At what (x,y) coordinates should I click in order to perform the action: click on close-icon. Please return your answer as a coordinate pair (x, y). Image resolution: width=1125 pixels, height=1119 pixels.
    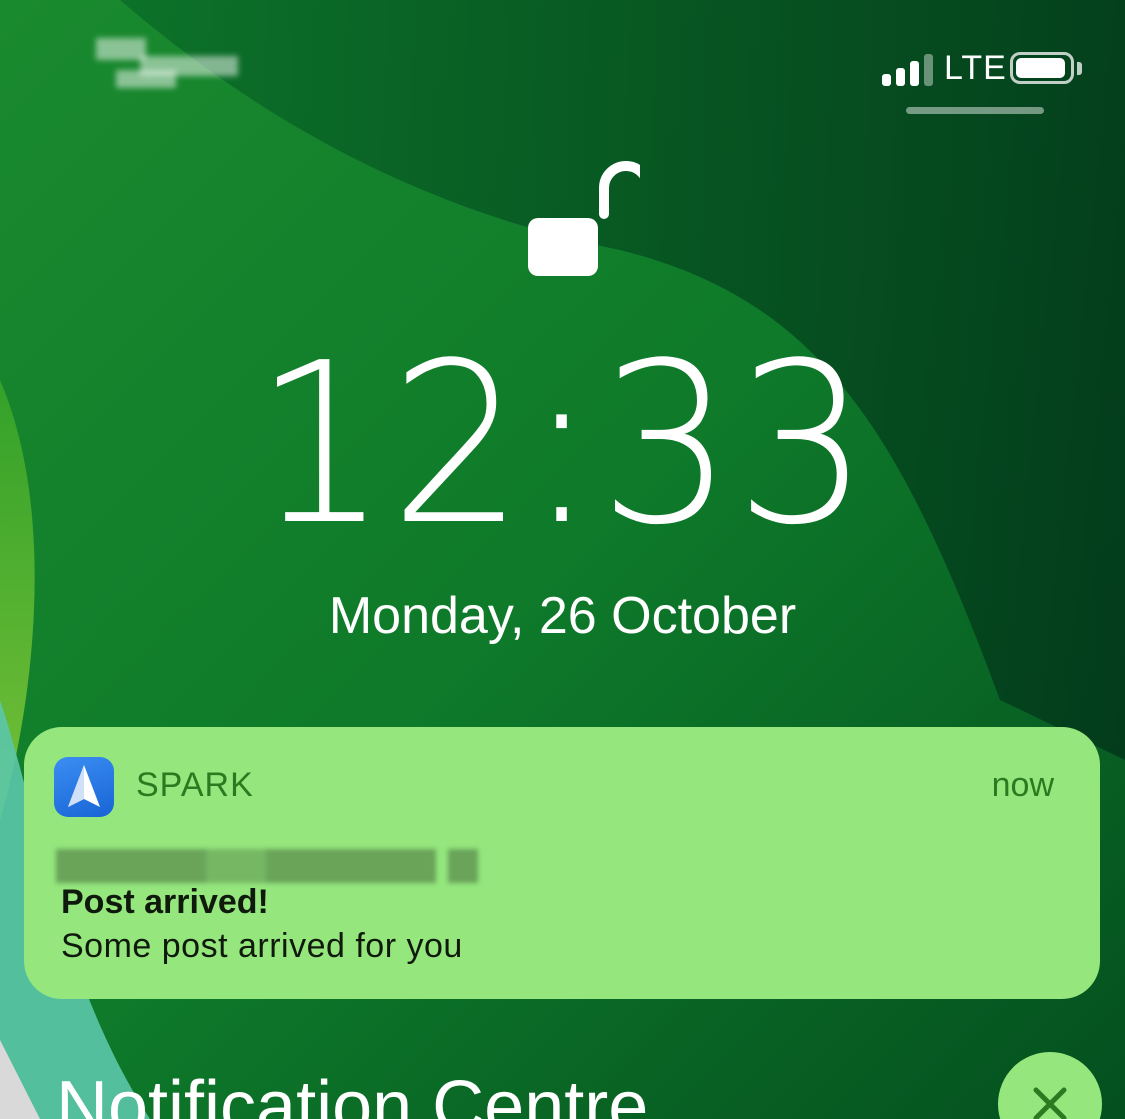
    Looking at the image, I should click on (1050, 1103).